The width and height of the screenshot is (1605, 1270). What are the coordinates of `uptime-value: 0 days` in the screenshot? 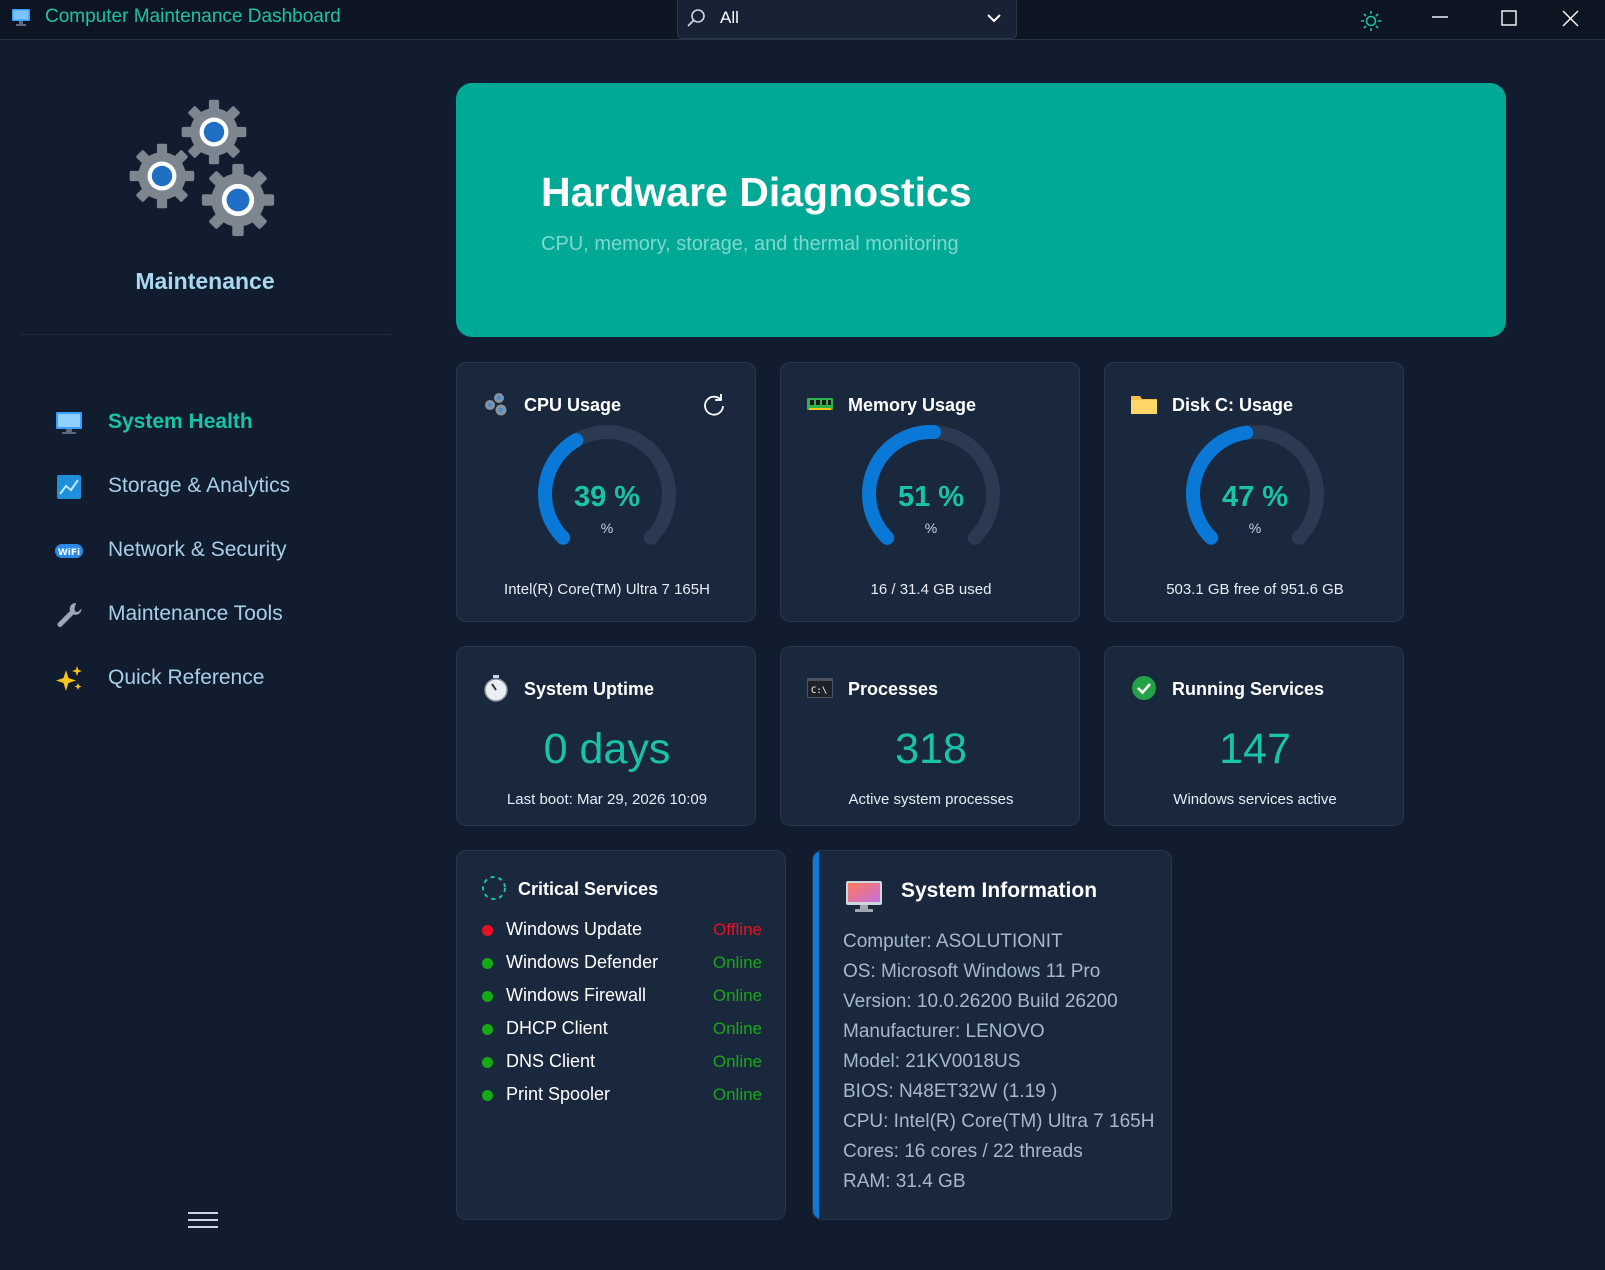 It's located at (607, 749).